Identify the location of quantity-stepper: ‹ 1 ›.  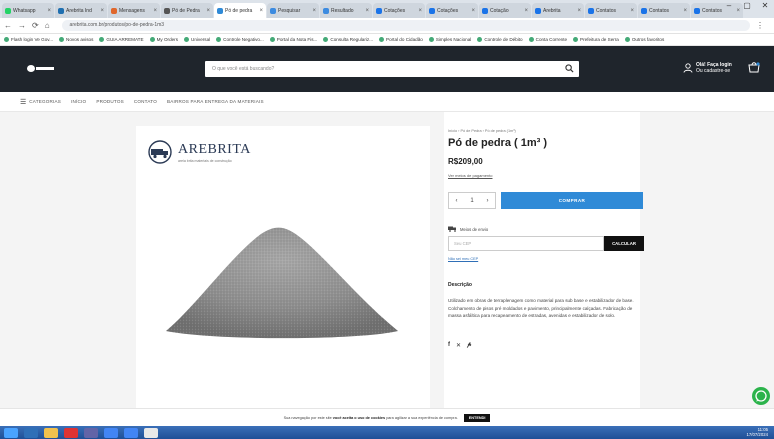
(472, 200).